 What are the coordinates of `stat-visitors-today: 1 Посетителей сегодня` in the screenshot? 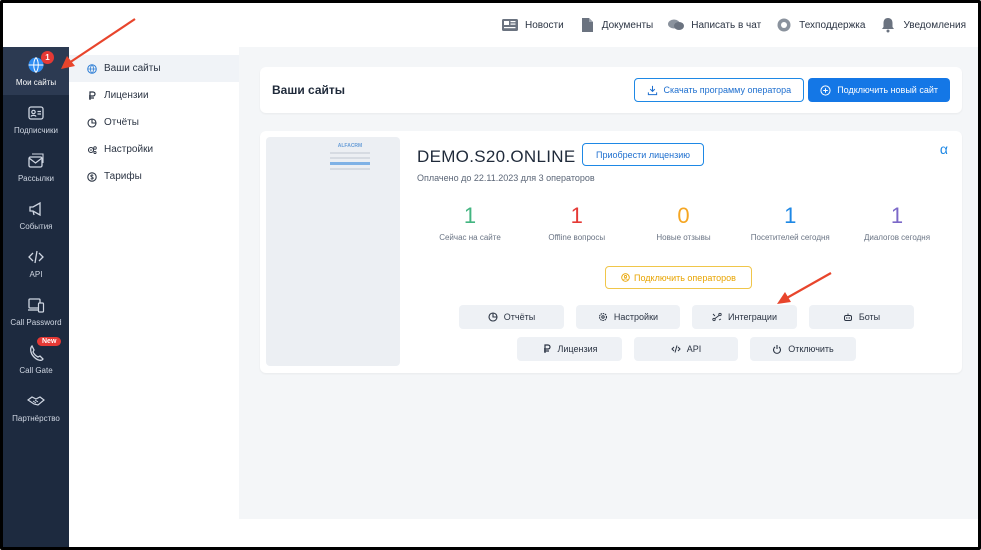 It's located at (790, 222).